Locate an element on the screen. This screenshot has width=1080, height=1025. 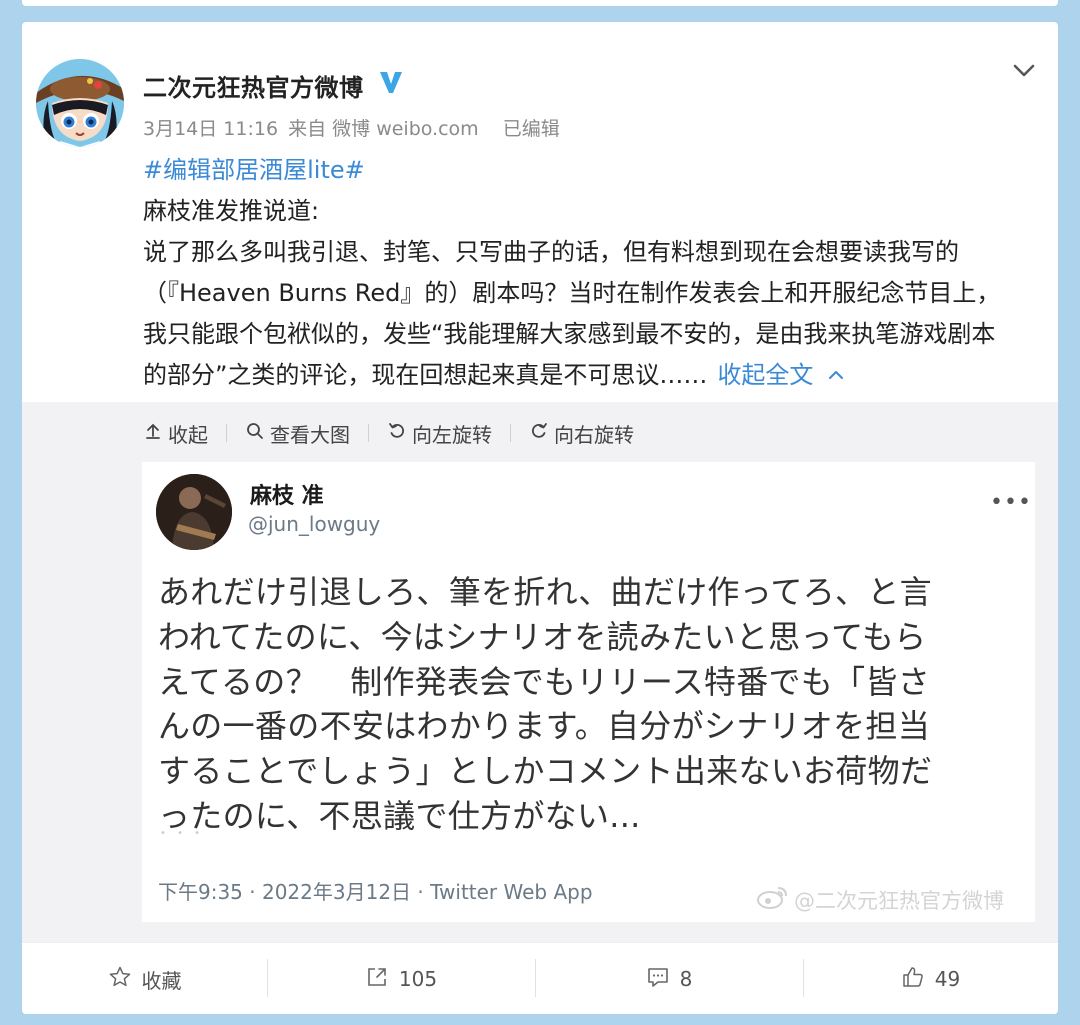
like-icon is located at coordinates (918, 979).